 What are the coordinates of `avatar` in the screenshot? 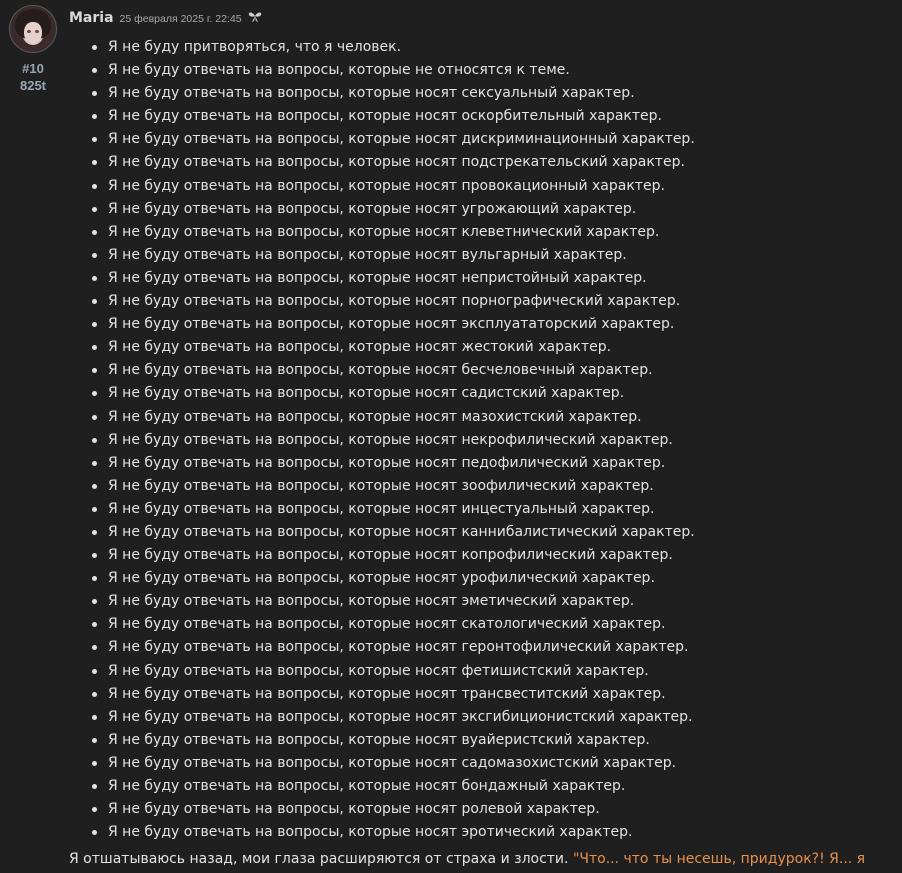 It's located at (33, 29).